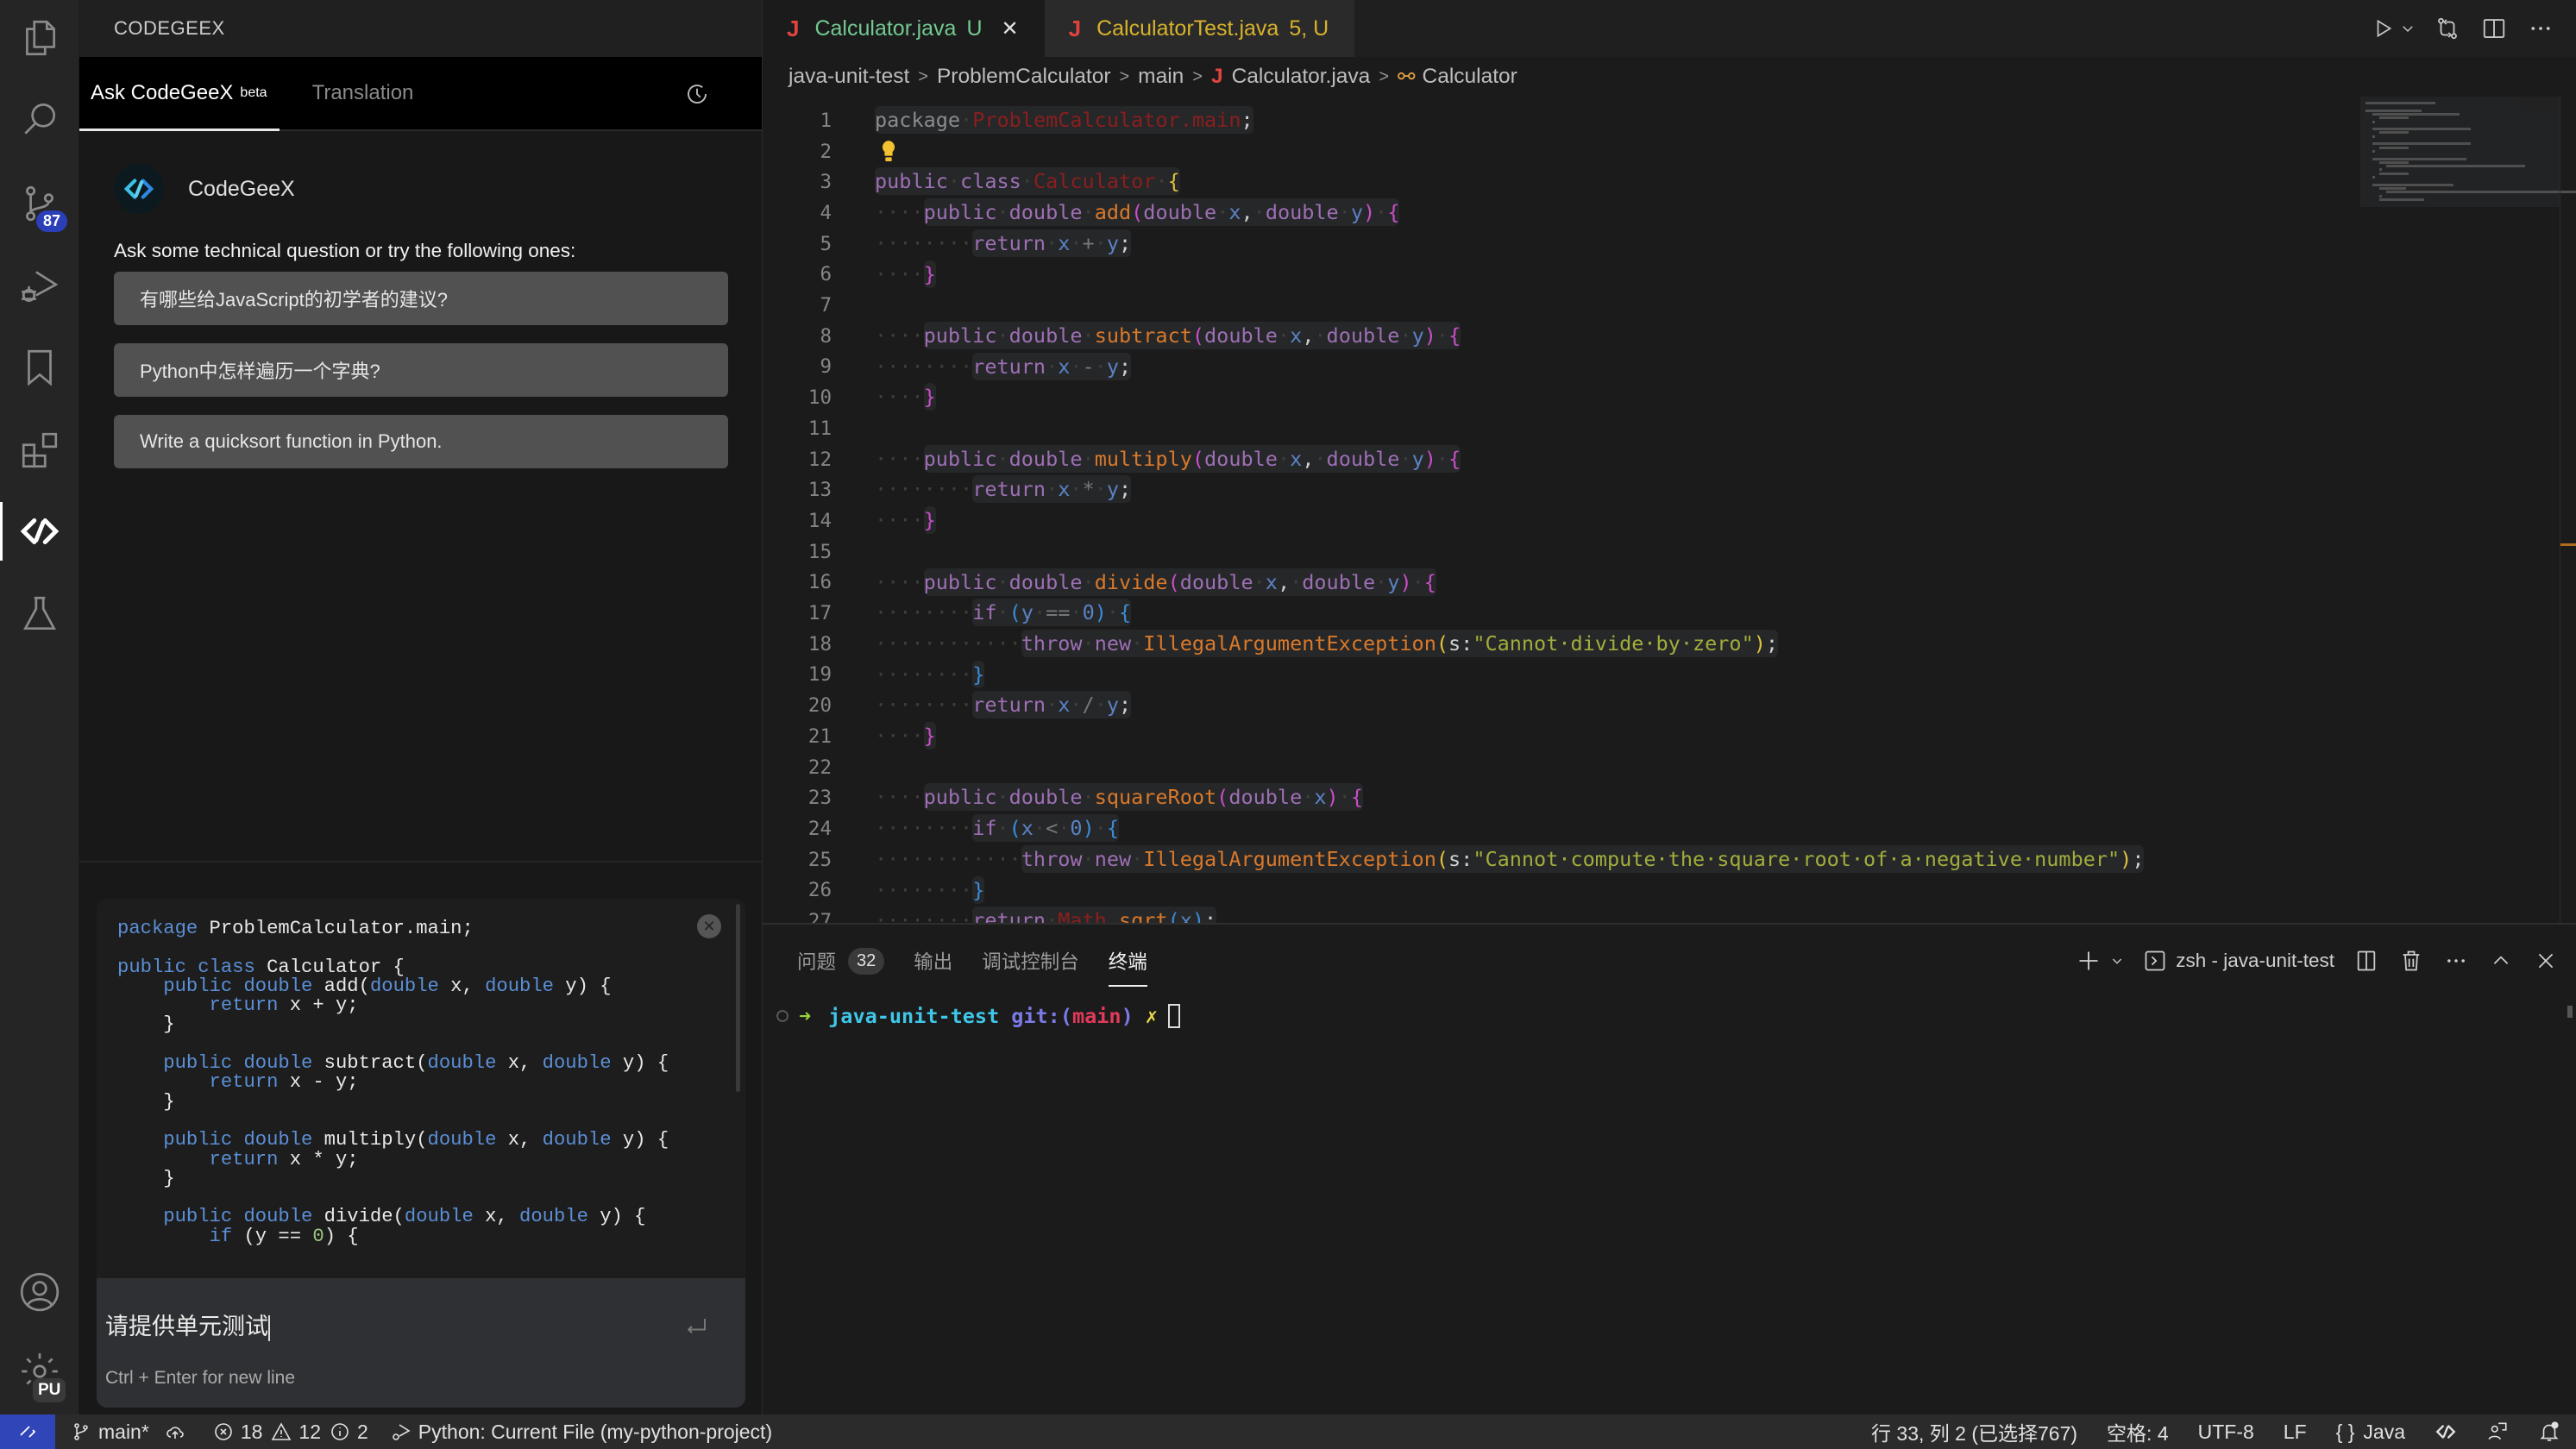  I want to click on line-number: 11, so click(819, 429).